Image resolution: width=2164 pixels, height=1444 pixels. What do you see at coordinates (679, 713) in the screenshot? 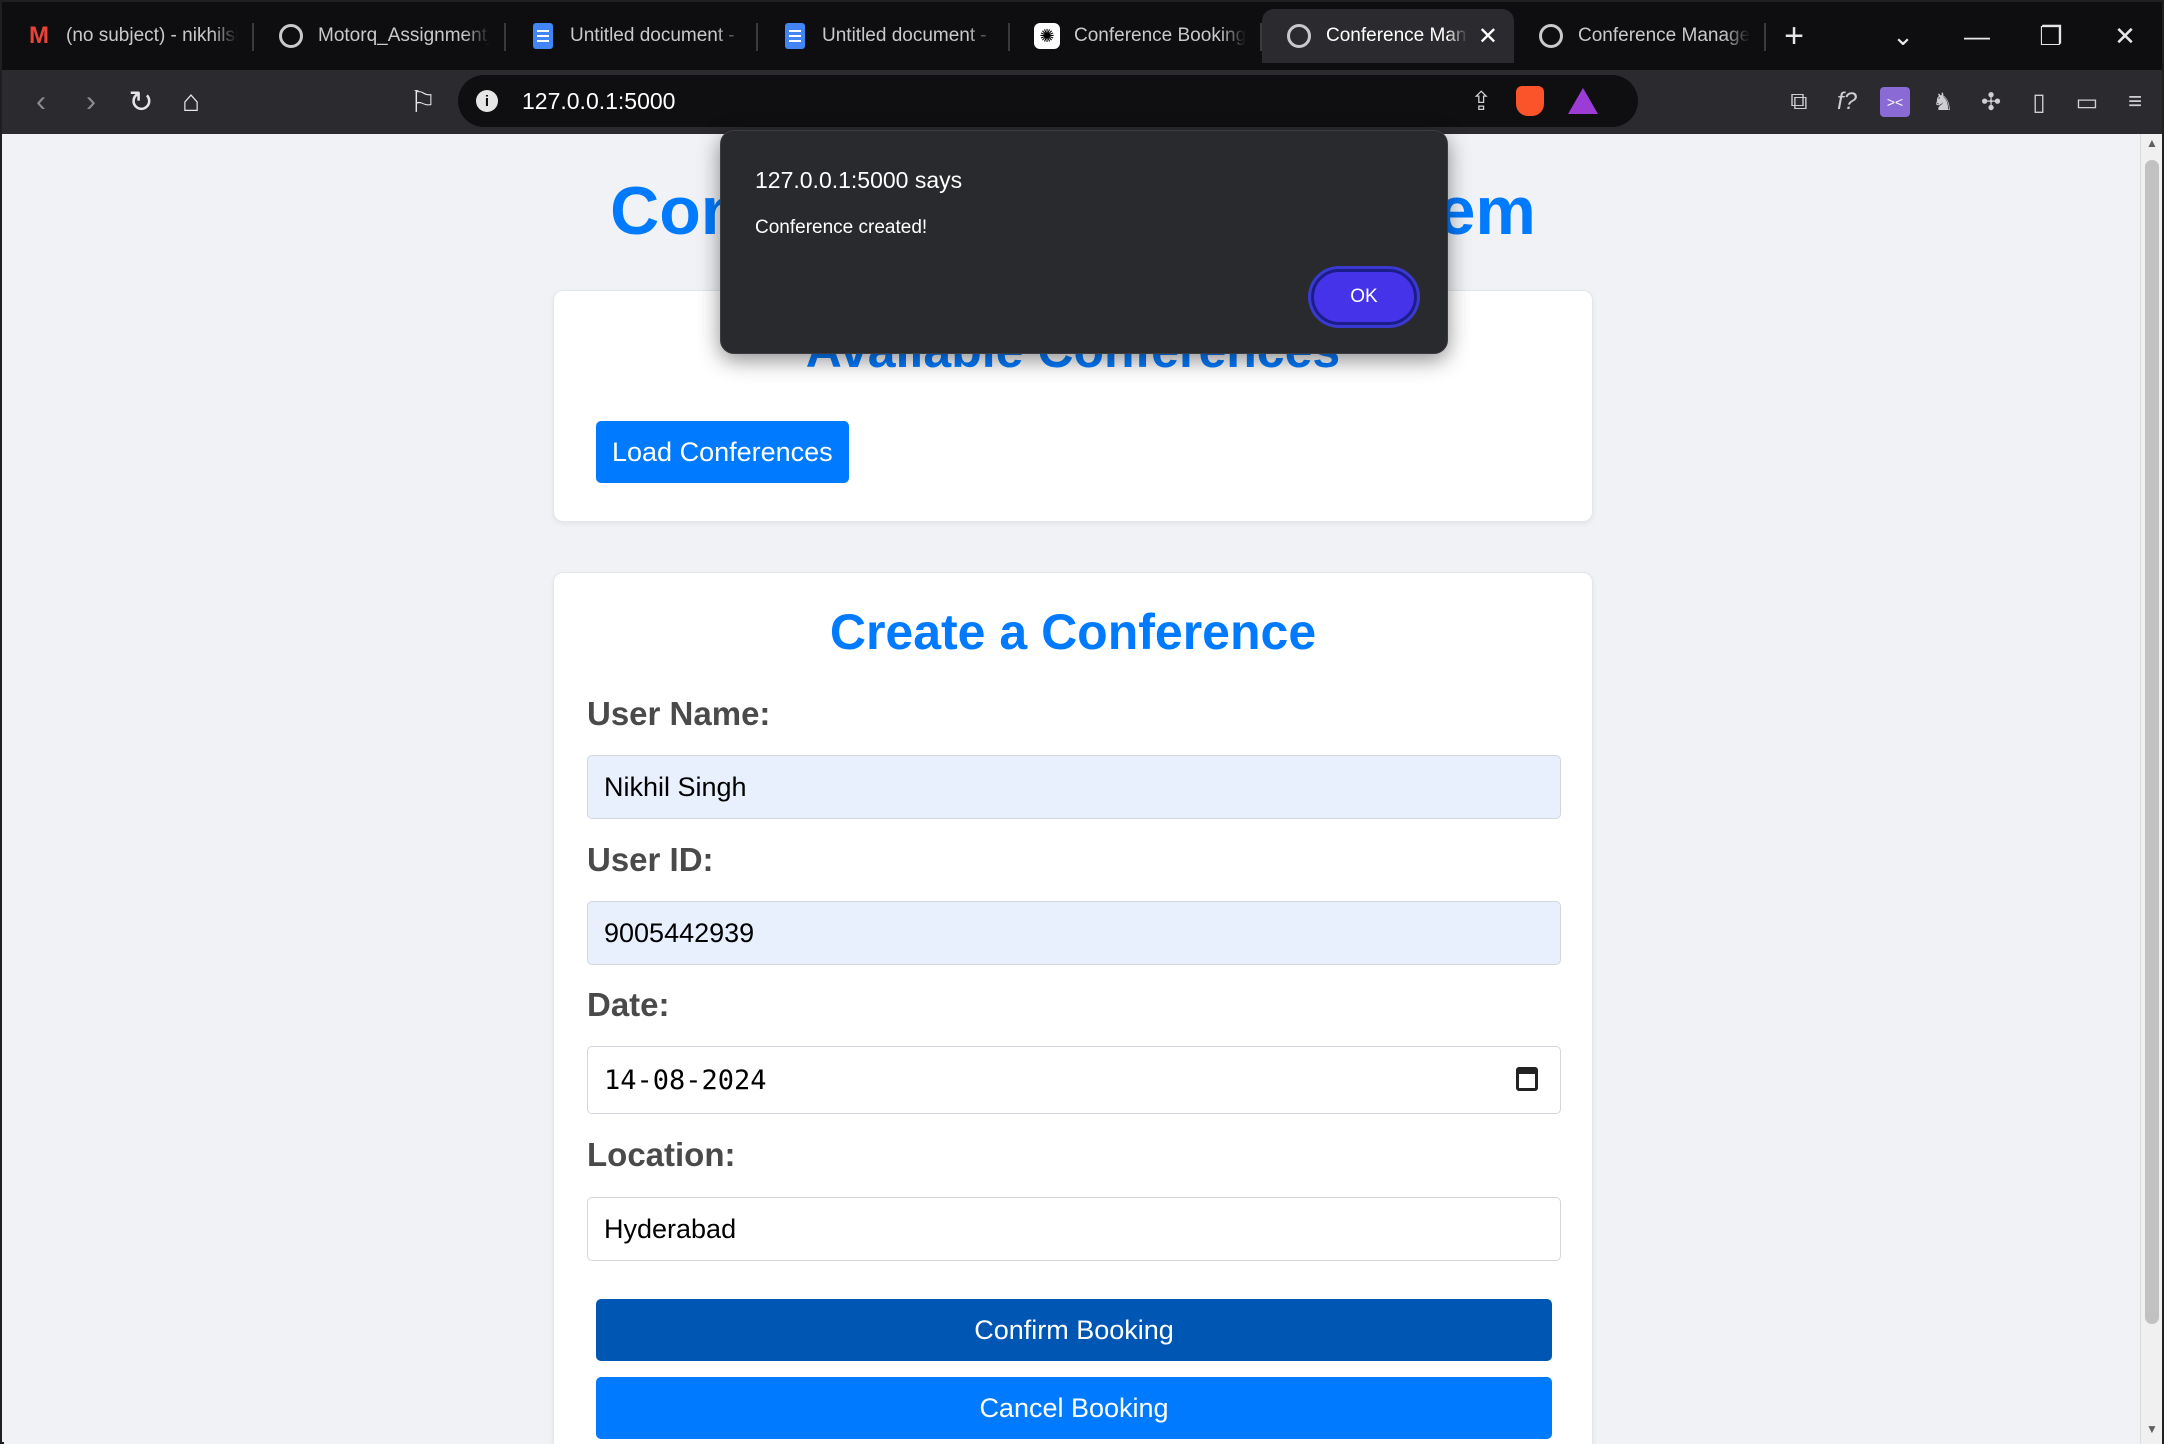
I see `user-name-label: User Name:` at bounding box center [679, 713].